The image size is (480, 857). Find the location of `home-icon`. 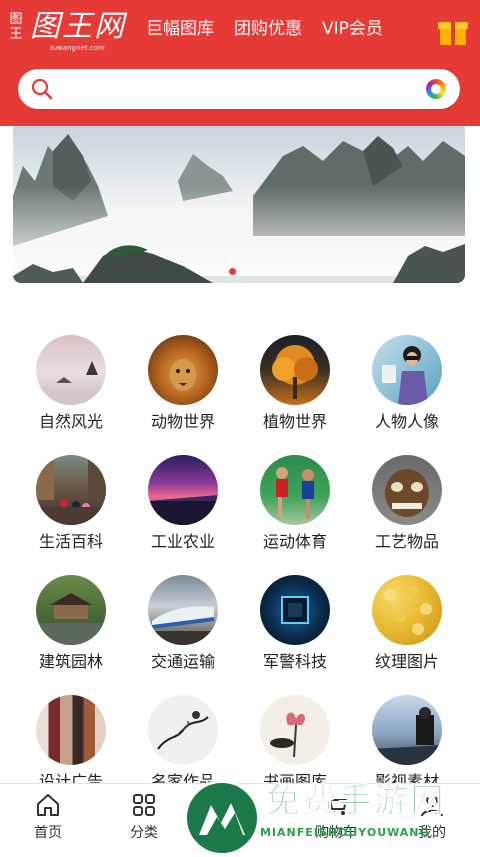

home-icon is located at coordinates (48, 805).